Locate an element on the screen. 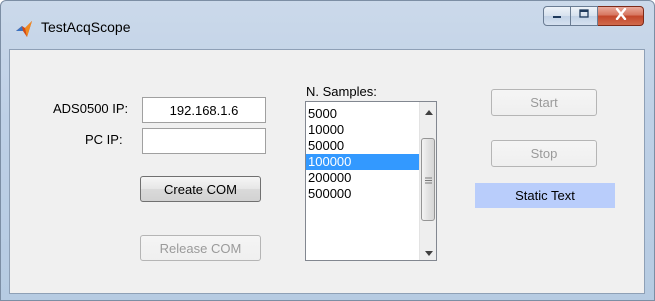  scroll-down-arrow-icon is located at coordinates (428, 252).